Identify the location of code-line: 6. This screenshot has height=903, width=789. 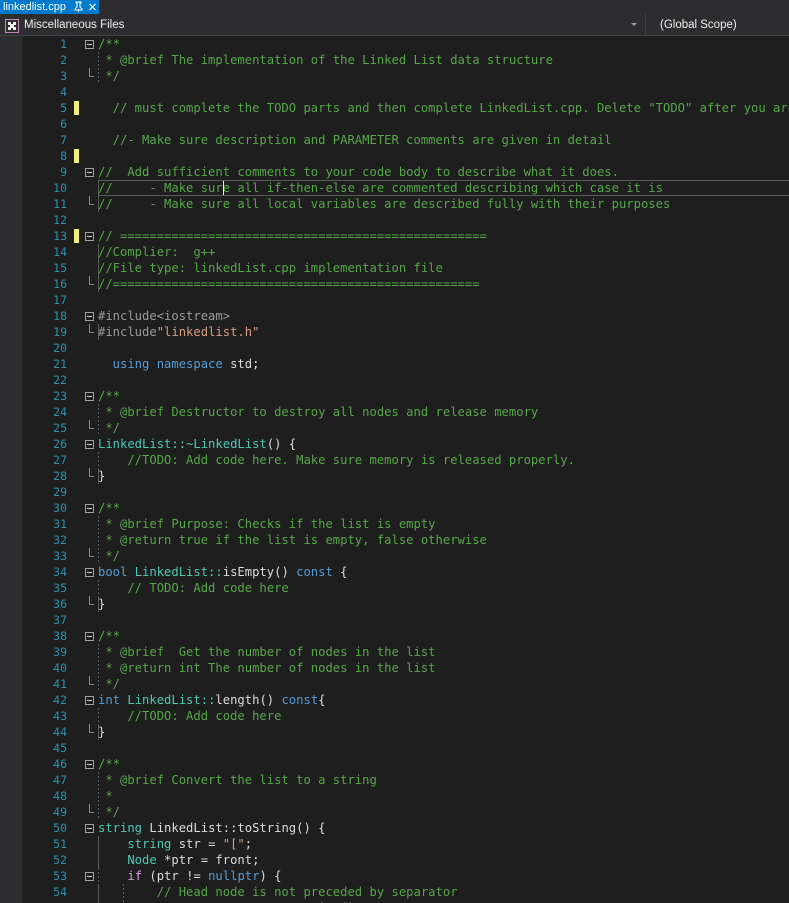
(405, 124).